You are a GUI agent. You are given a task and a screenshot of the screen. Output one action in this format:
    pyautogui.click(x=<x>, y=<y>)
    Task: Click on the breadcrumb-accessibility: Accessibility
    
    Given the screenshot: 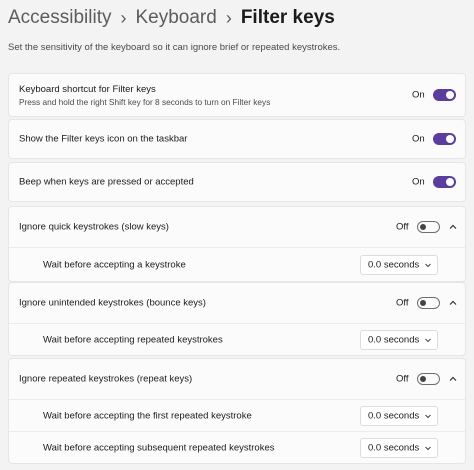 What is the action you would take?
    pyautogui.click(x=59, y=18)
    